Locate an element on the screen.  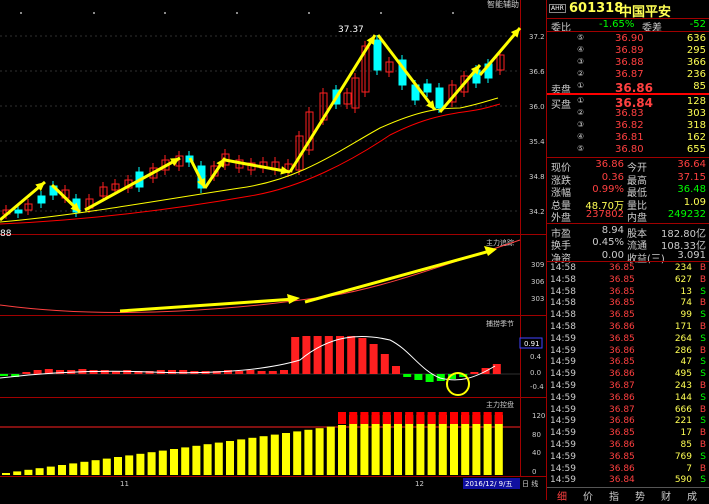
price-tick: 36.0 is located at coordinates (537, 107).